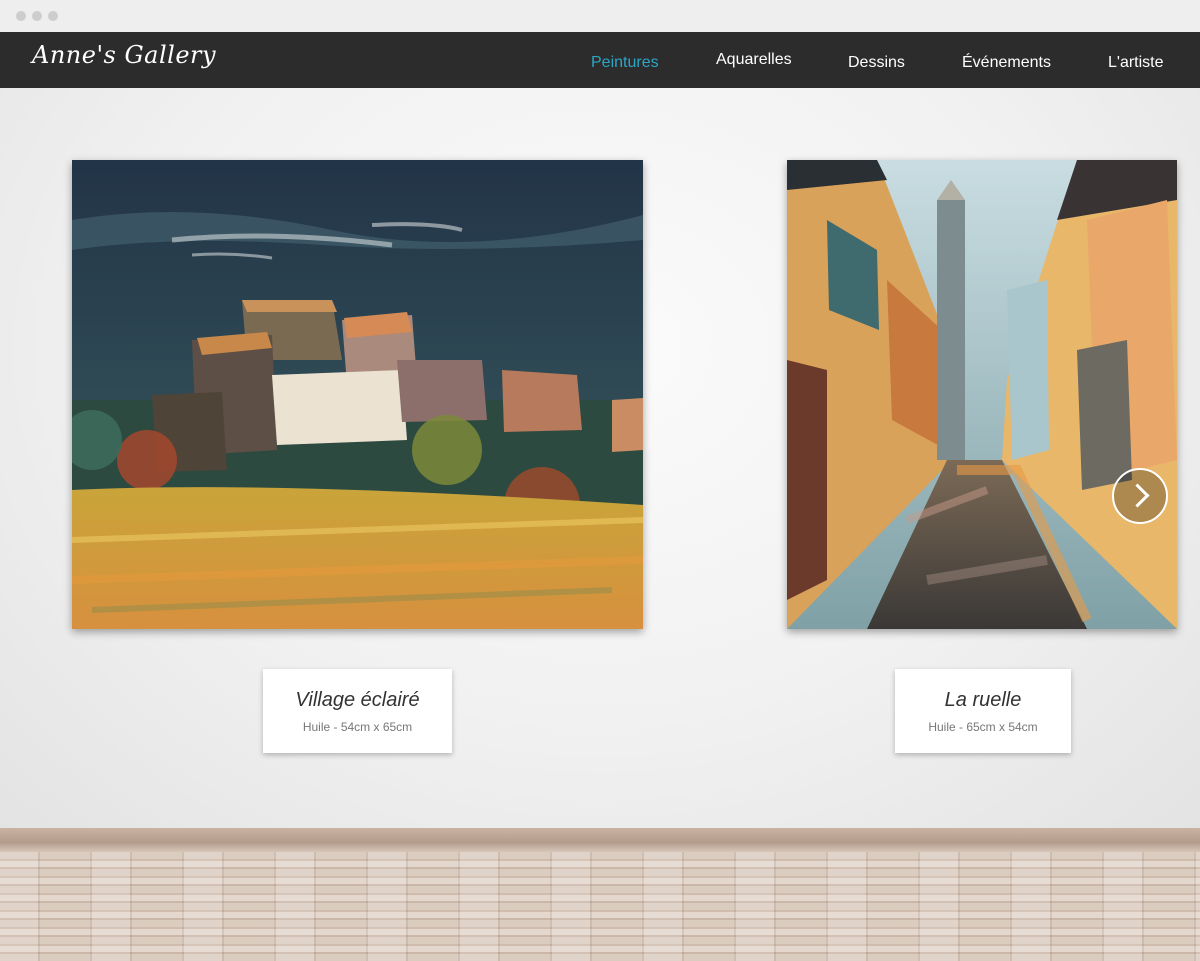 The image size is (1200, 961). I want to click on artwork-details: Huile - 65cm x 54cm, so click(983, 727).